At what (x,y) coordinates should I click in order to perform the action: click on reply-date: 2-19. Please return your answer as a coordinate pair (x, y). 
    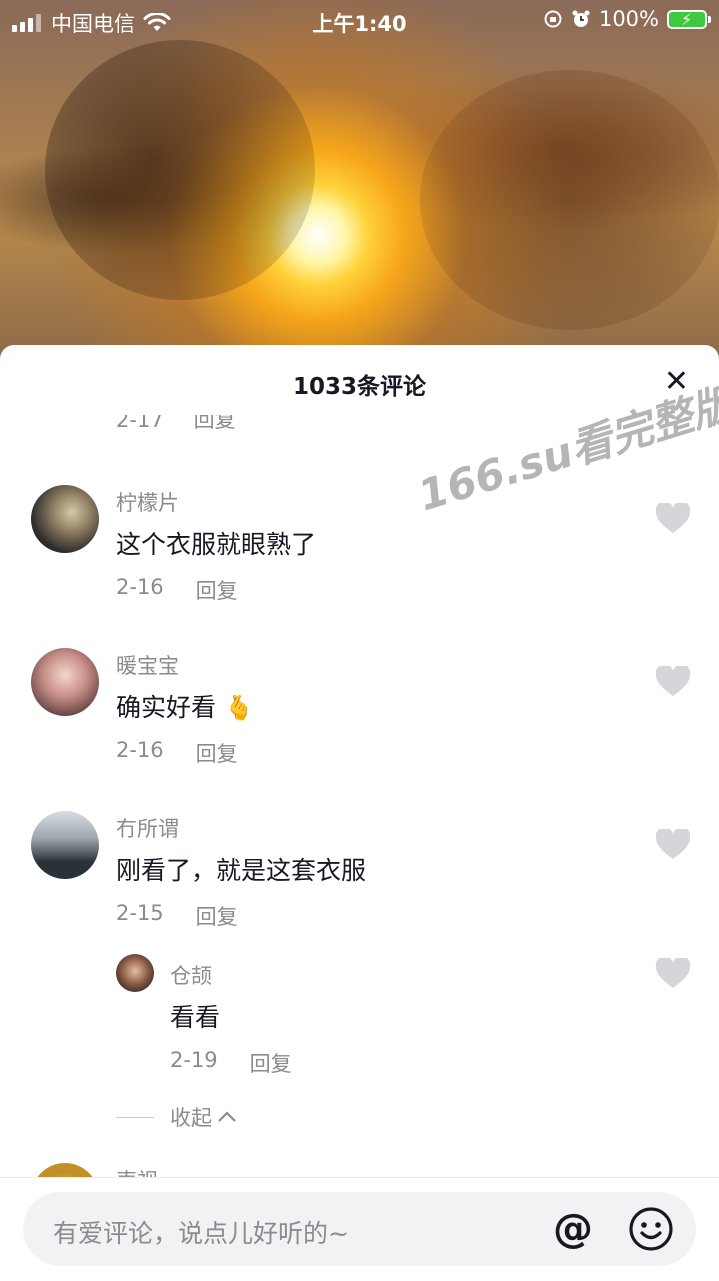
    Looking at the image, I should click on (194, 1060).